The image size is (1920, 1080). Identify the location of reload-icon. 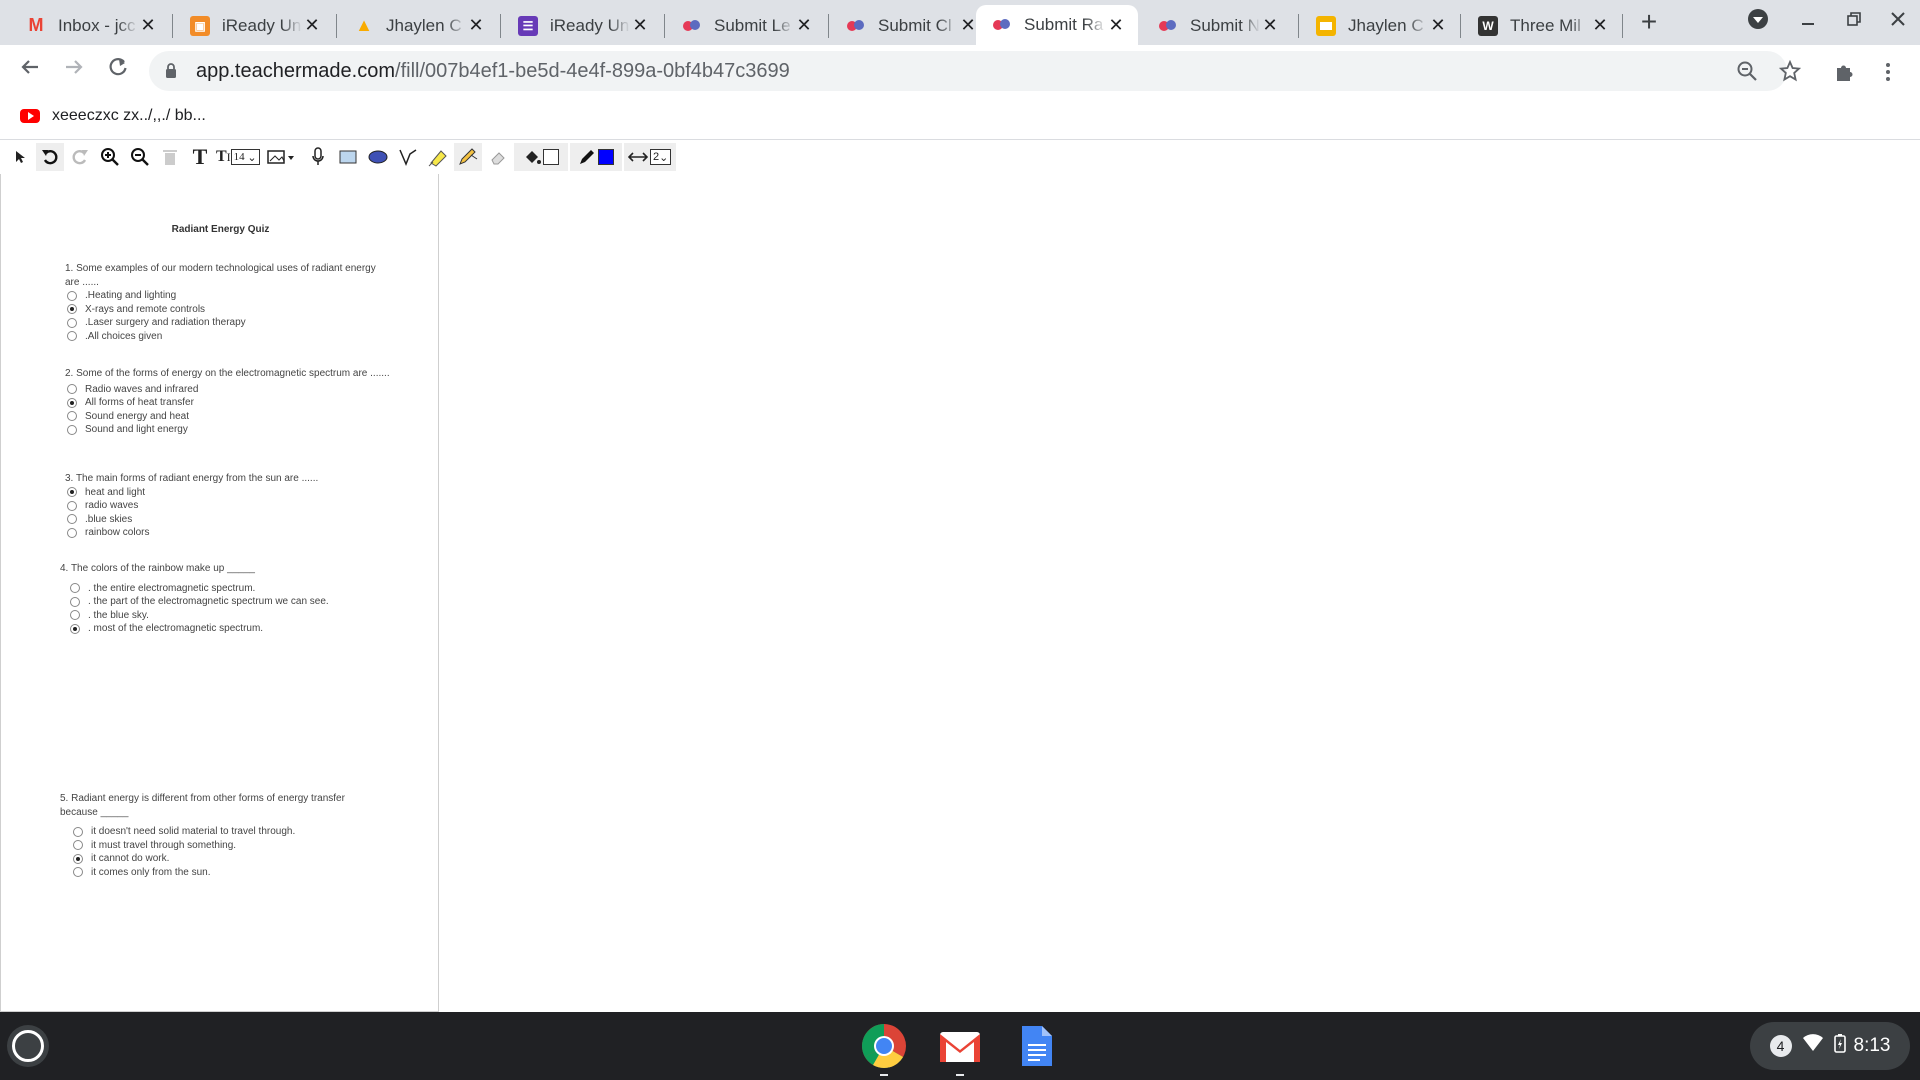
(118, 71).